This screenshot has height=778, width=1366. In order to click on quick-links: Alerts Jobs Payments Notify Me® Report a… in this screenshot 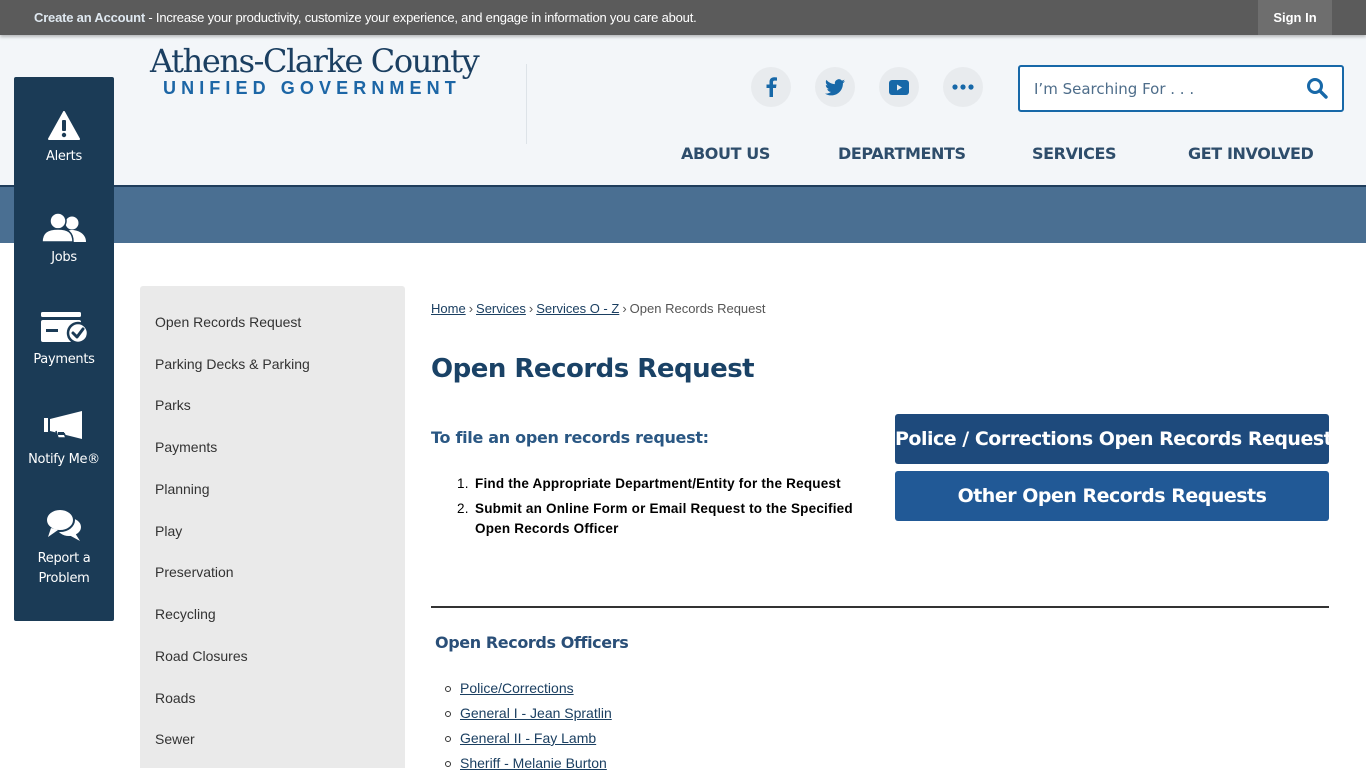, I will do `click(64, 349)`.